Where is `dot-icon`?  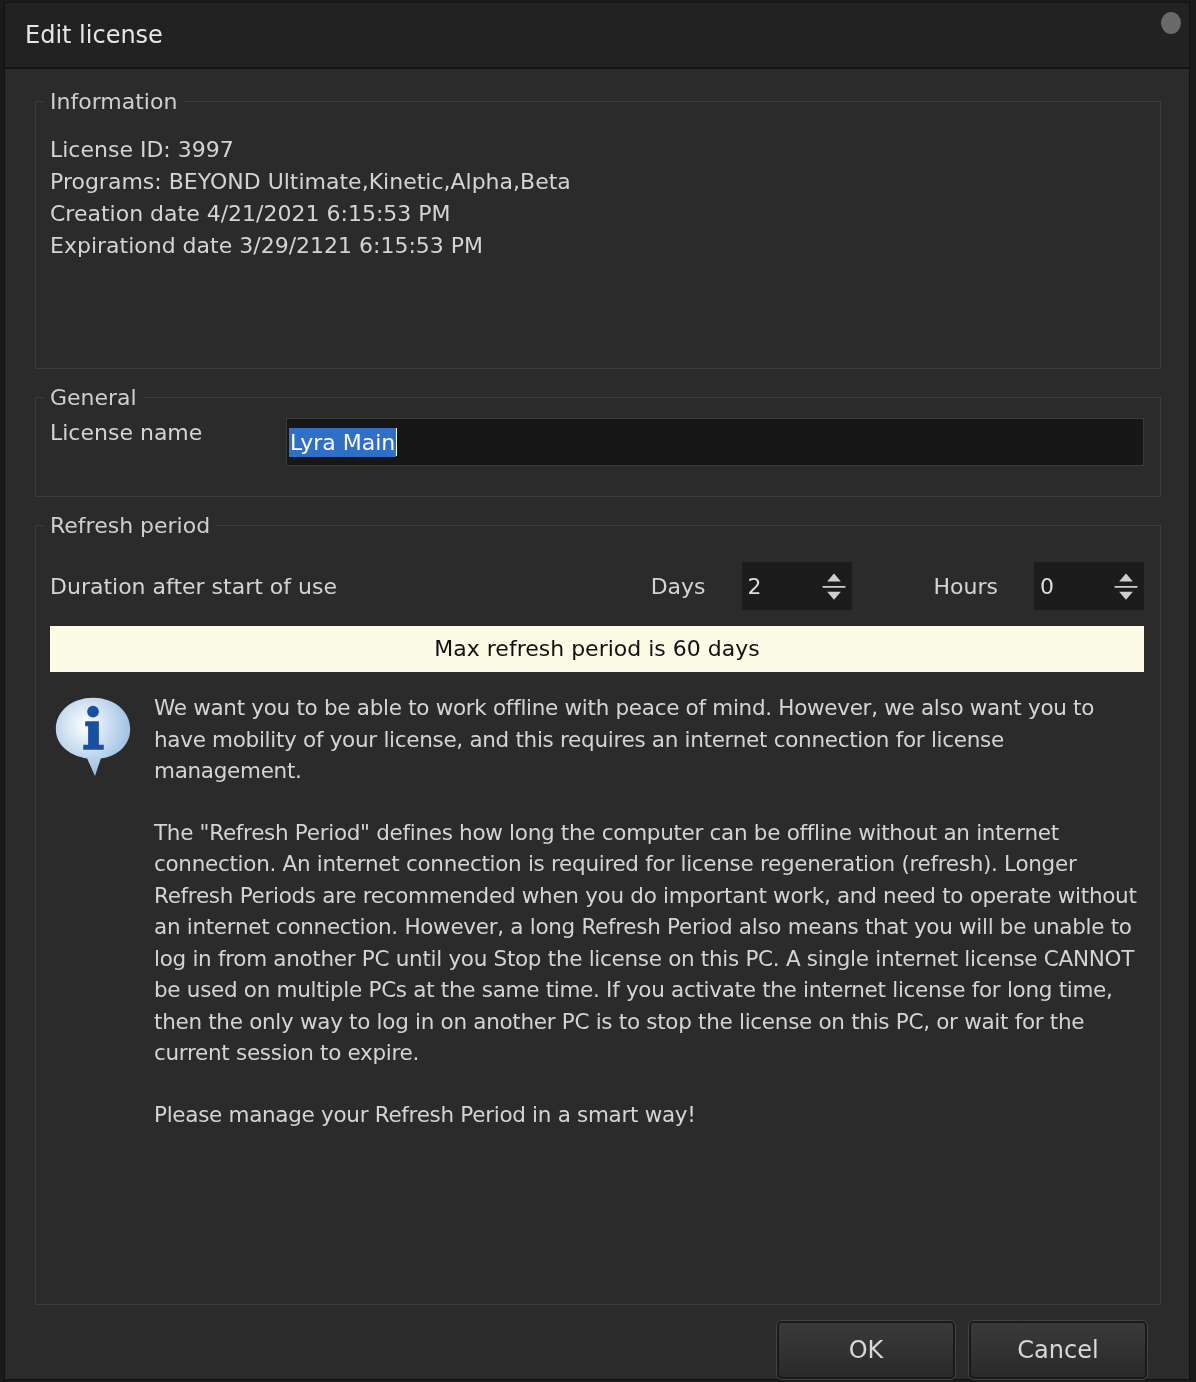 dot-icon is located at coordinates (1171, 23).